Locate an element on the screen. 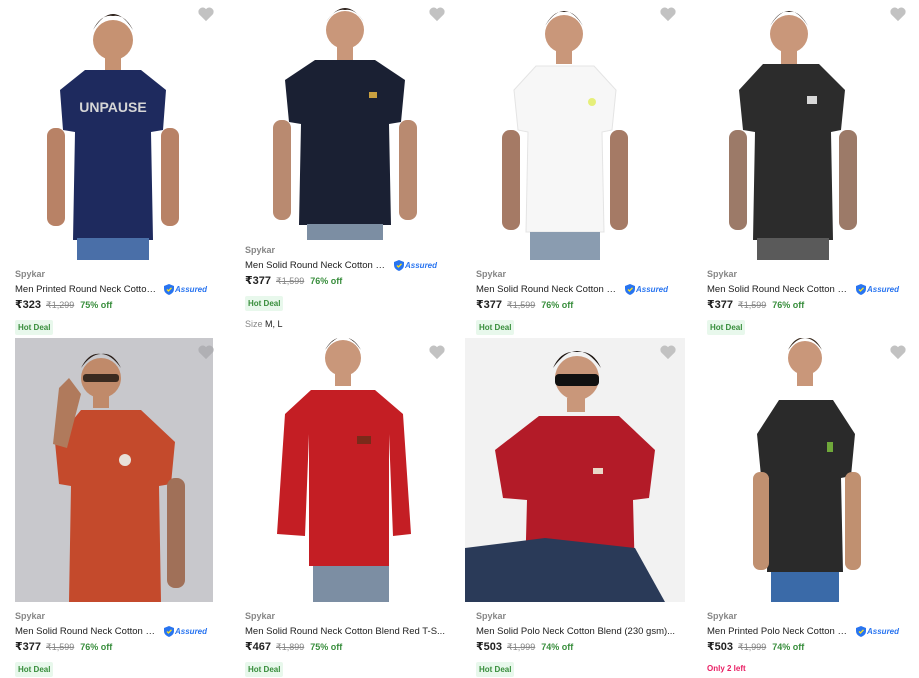  mrp: ₹1,899 is located at coordinates (290, 647).